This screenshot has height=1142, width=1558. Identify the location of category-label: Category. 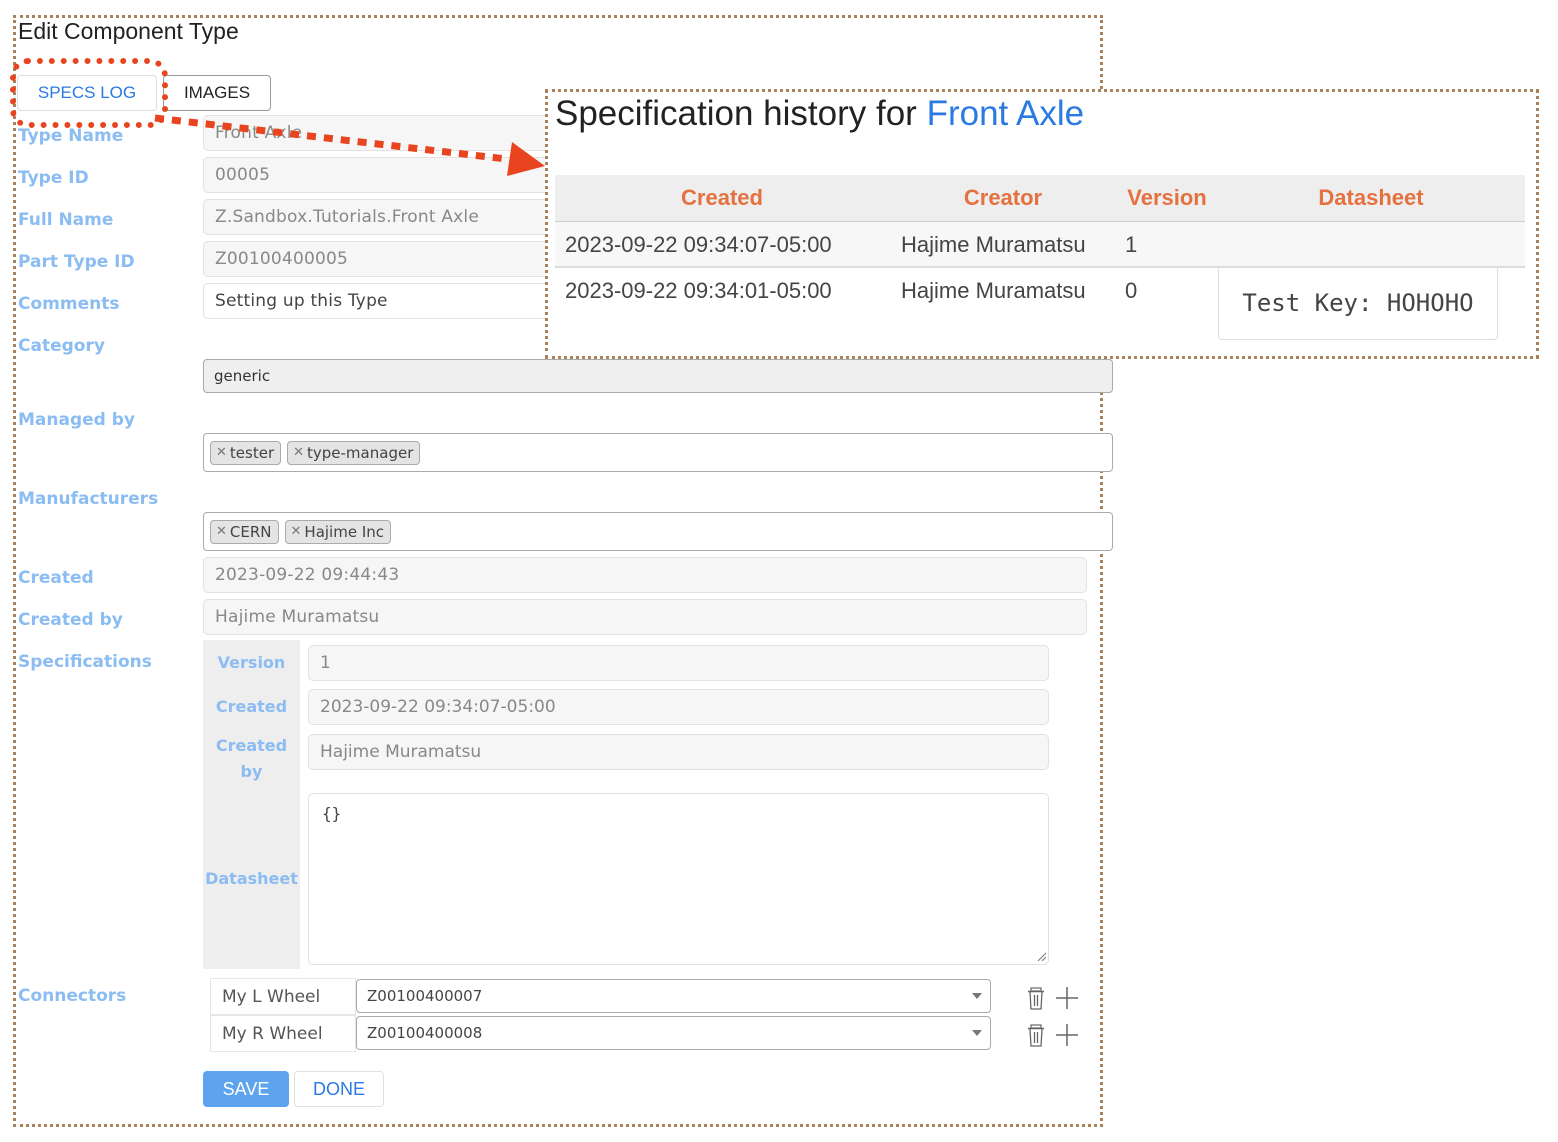
(61, 346).